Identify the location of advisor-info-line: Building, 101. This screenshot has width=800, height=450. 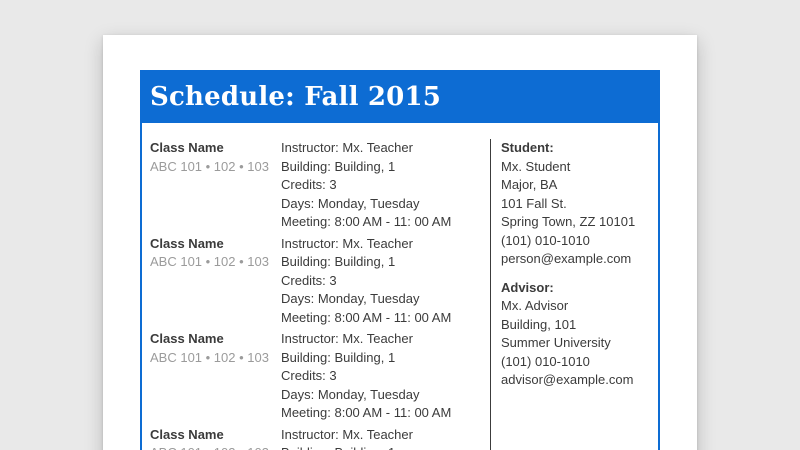
(539, 324).